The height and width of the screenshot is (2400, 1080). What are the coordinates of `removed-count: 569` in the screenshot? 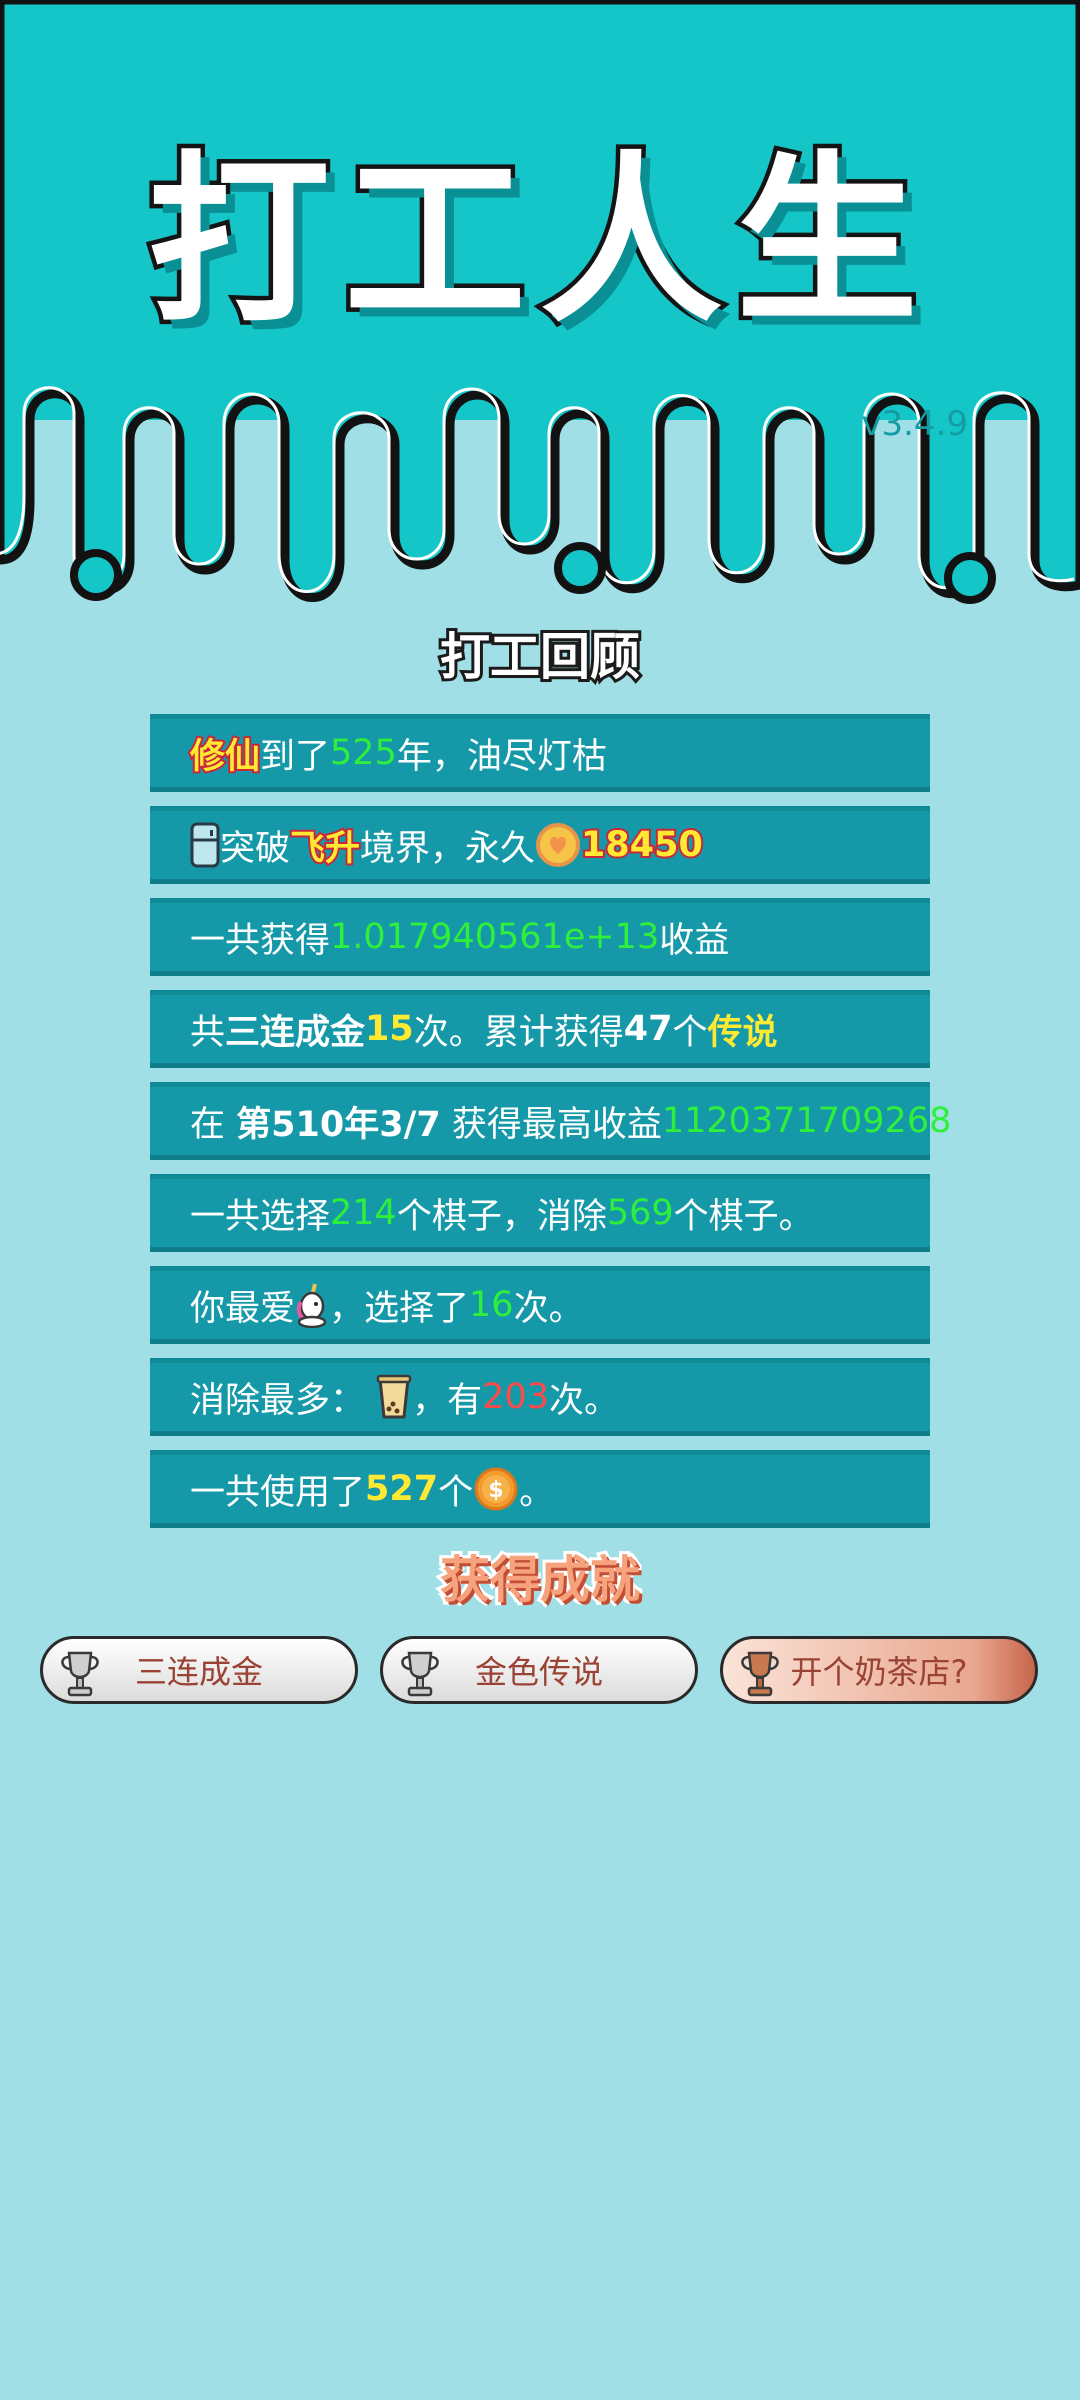 It's located at (640, 1213).